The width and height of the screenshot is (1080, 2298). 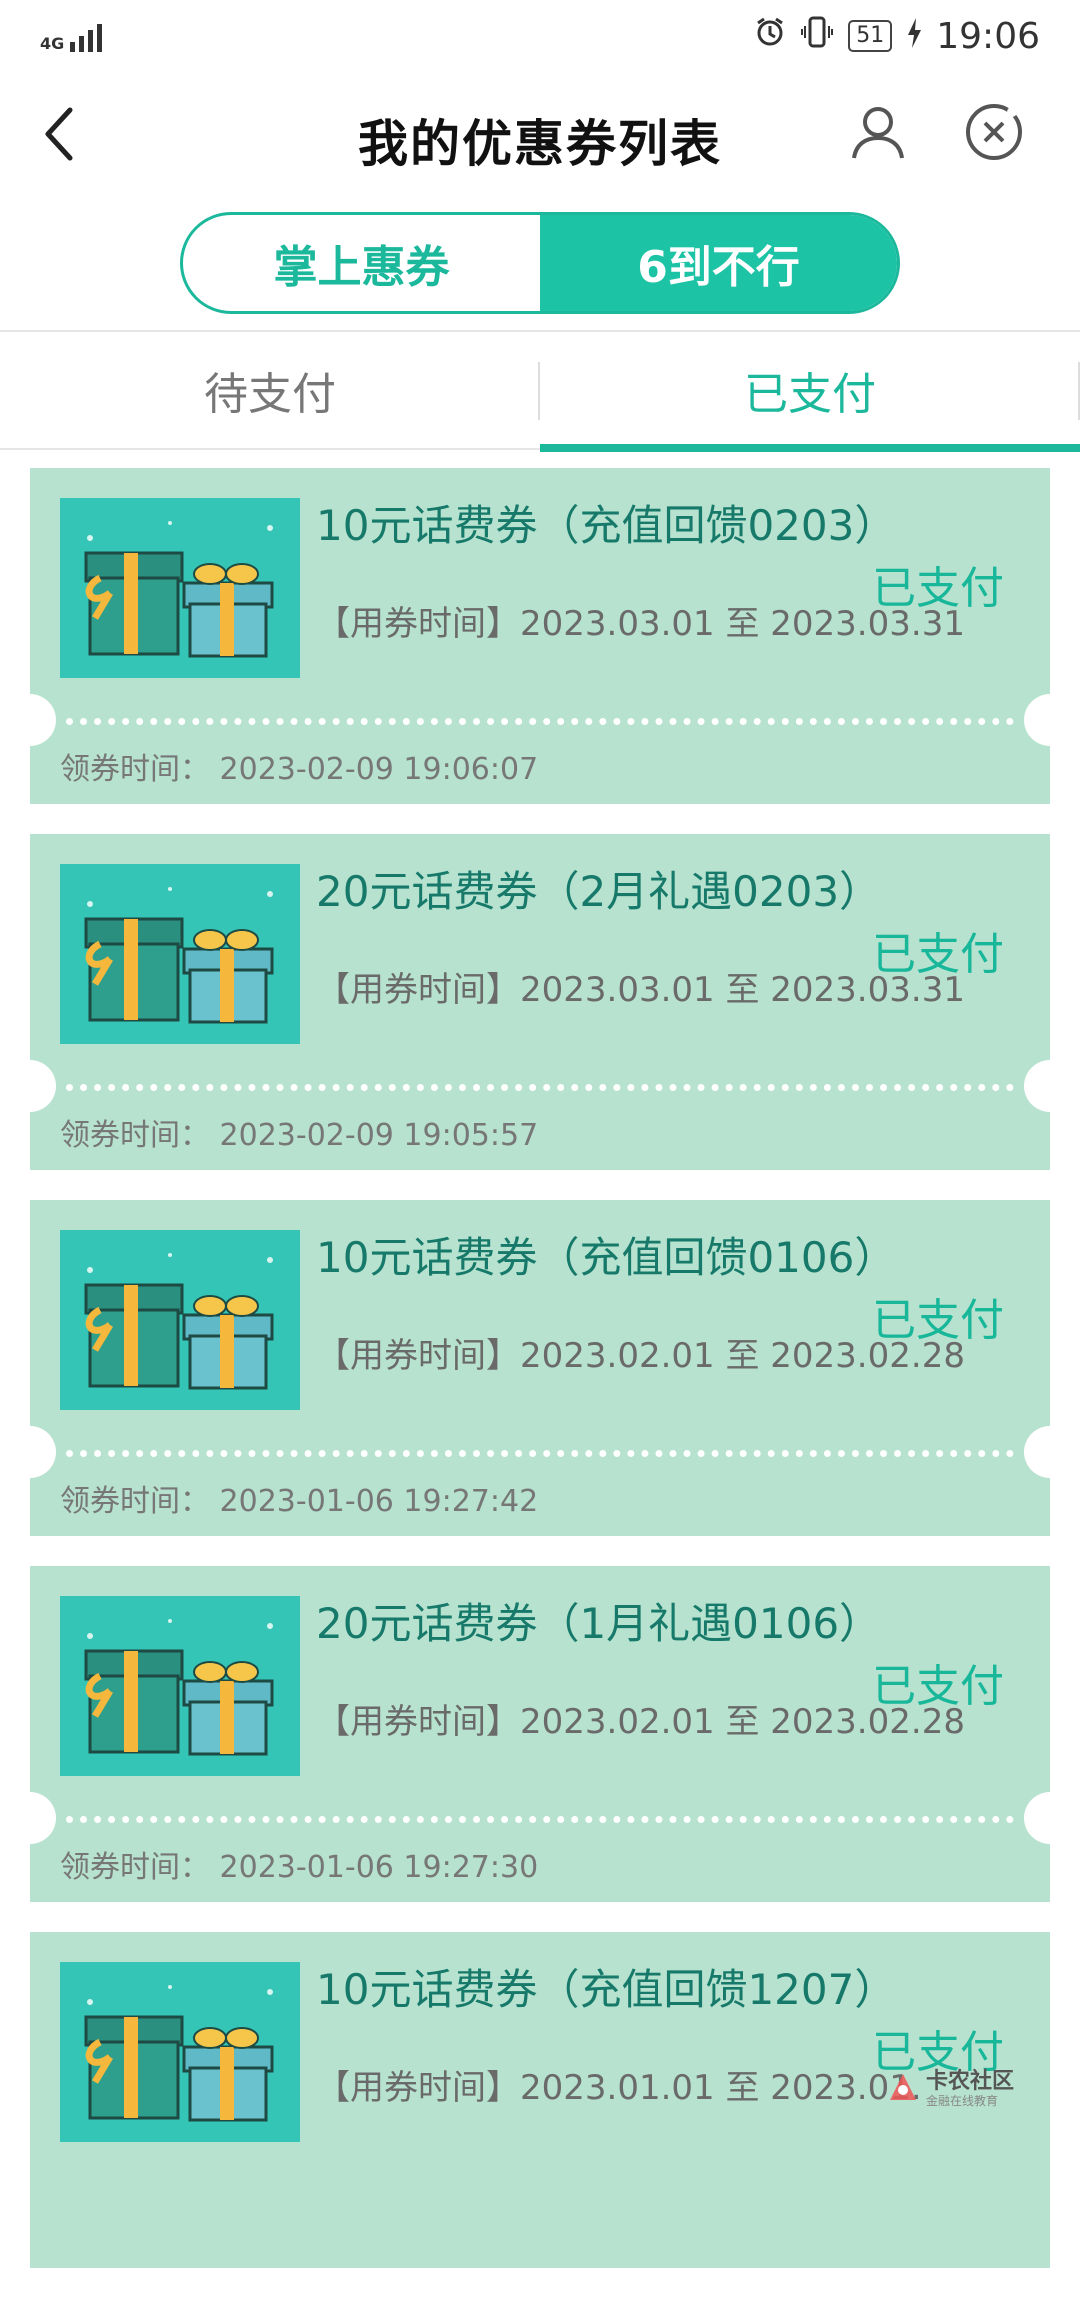 I want to click on coupon-claim-time: 领券时间： 2023-02-09 19:05:57, so click(x=299, y=1135).